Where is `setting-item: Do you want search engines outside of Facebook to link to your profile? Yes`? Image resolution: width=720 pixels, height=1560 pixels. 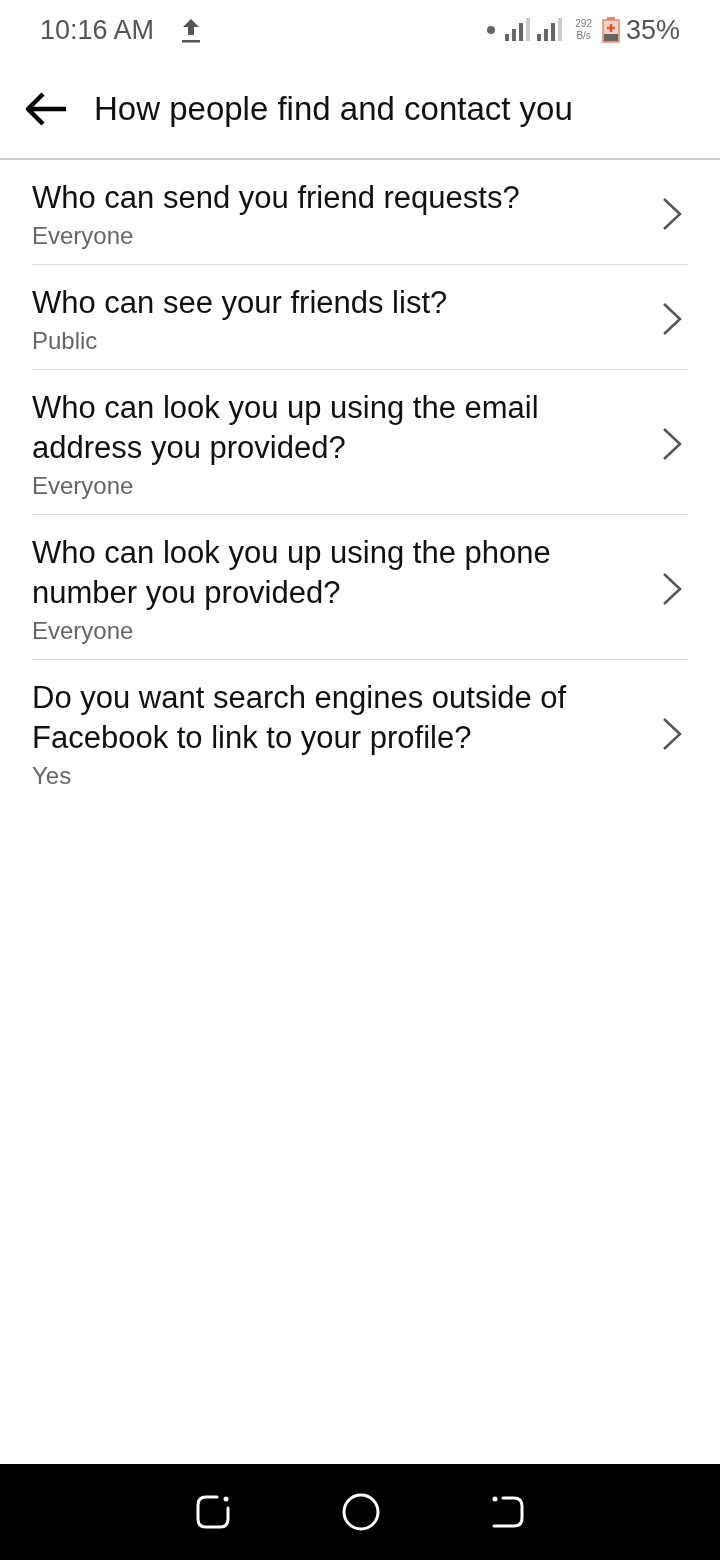
setting-item: Do you want search engines outside of Facebook to link to your profile? Yes is located at coordinates (360, 732).